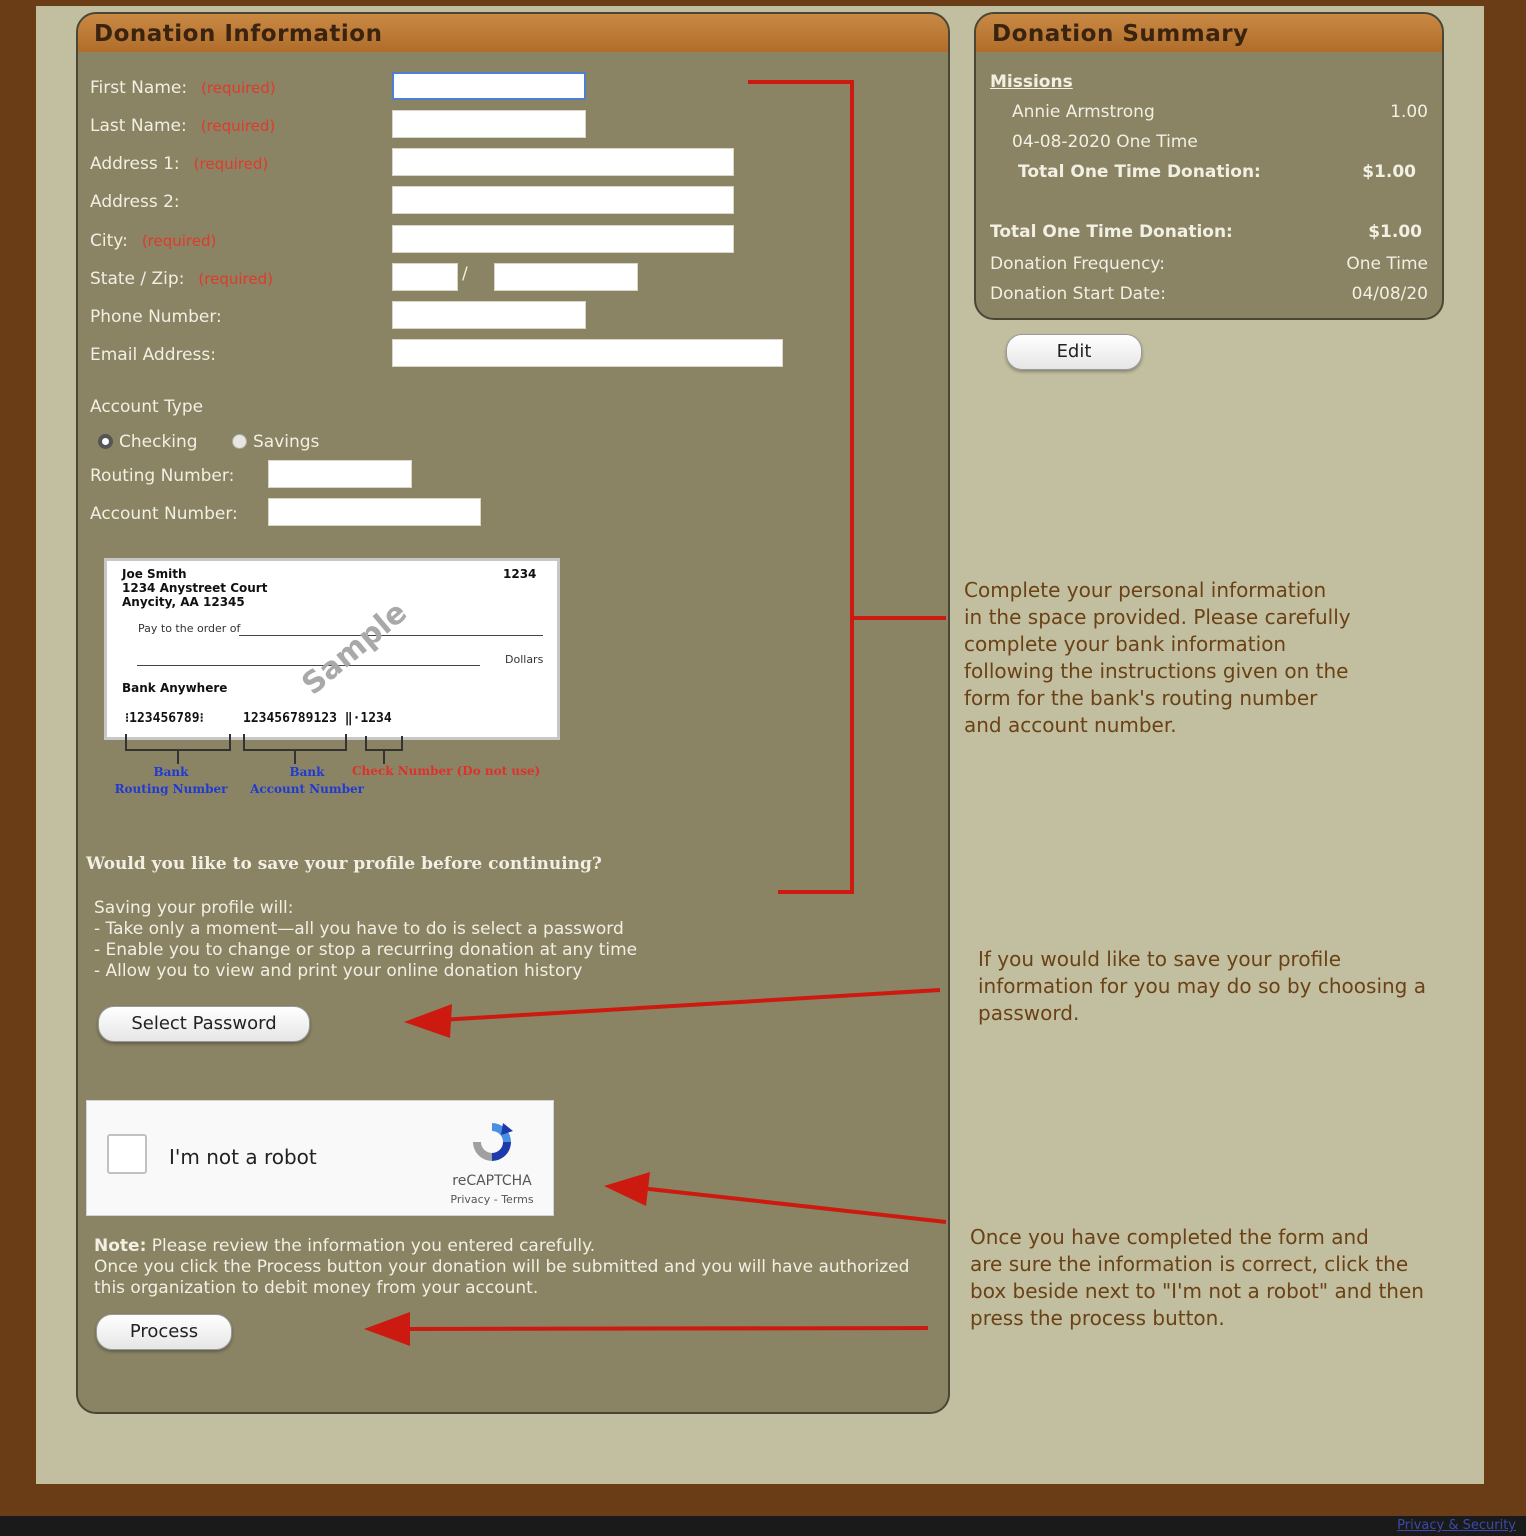 The image size is (1526, 1536). I want to click on email-label: Email Address:, so click(153, 355).